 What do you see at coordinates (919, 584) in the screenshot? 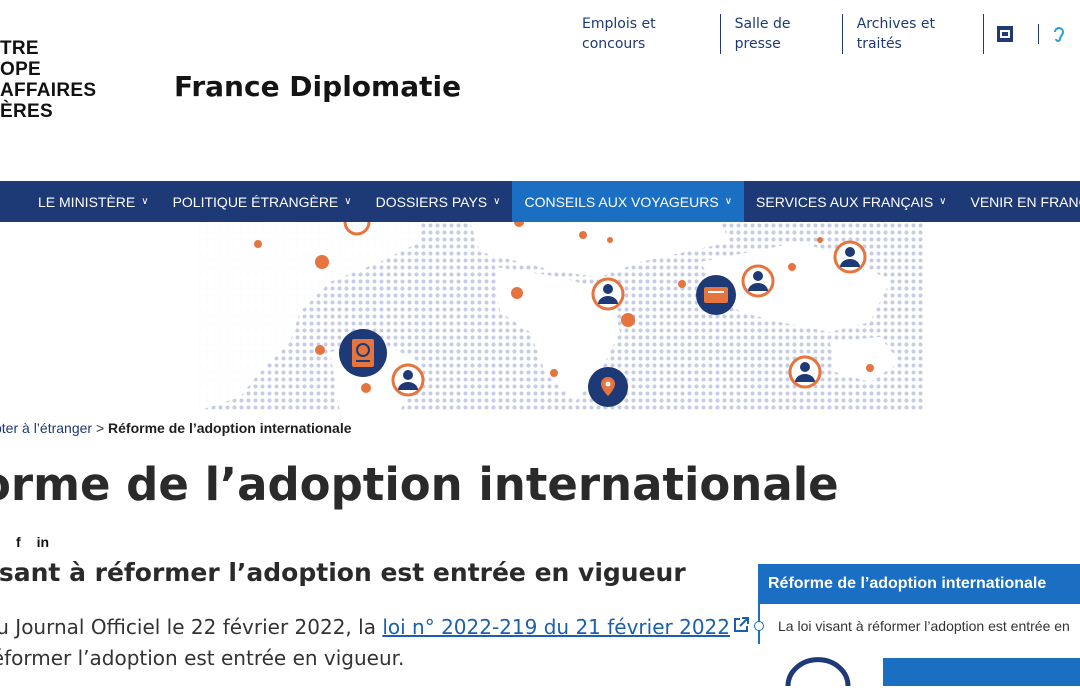
I see `sidebar-title: Réforme de l’adoption internationale` at bounding box center [919, 584].